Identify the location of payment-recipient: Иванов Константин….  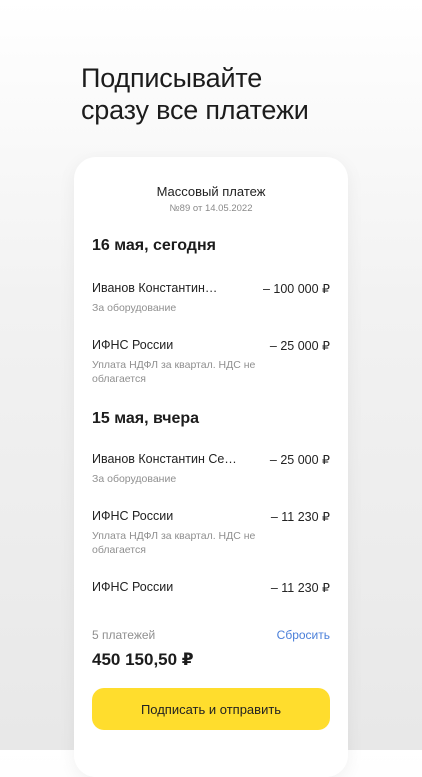
(155, 288).